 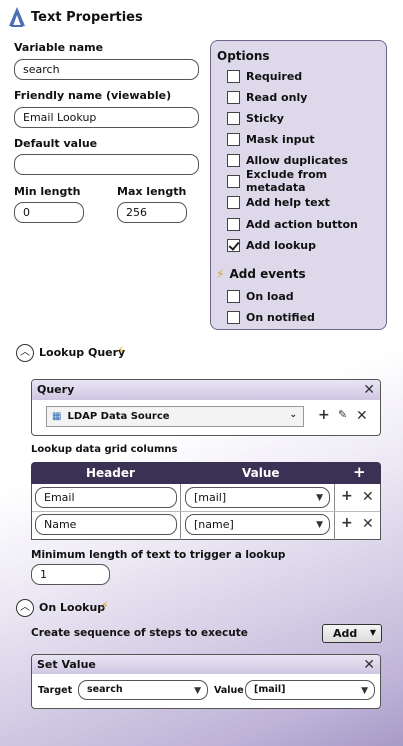 I want to click on value-label: Value, so click(x=229, y=690).